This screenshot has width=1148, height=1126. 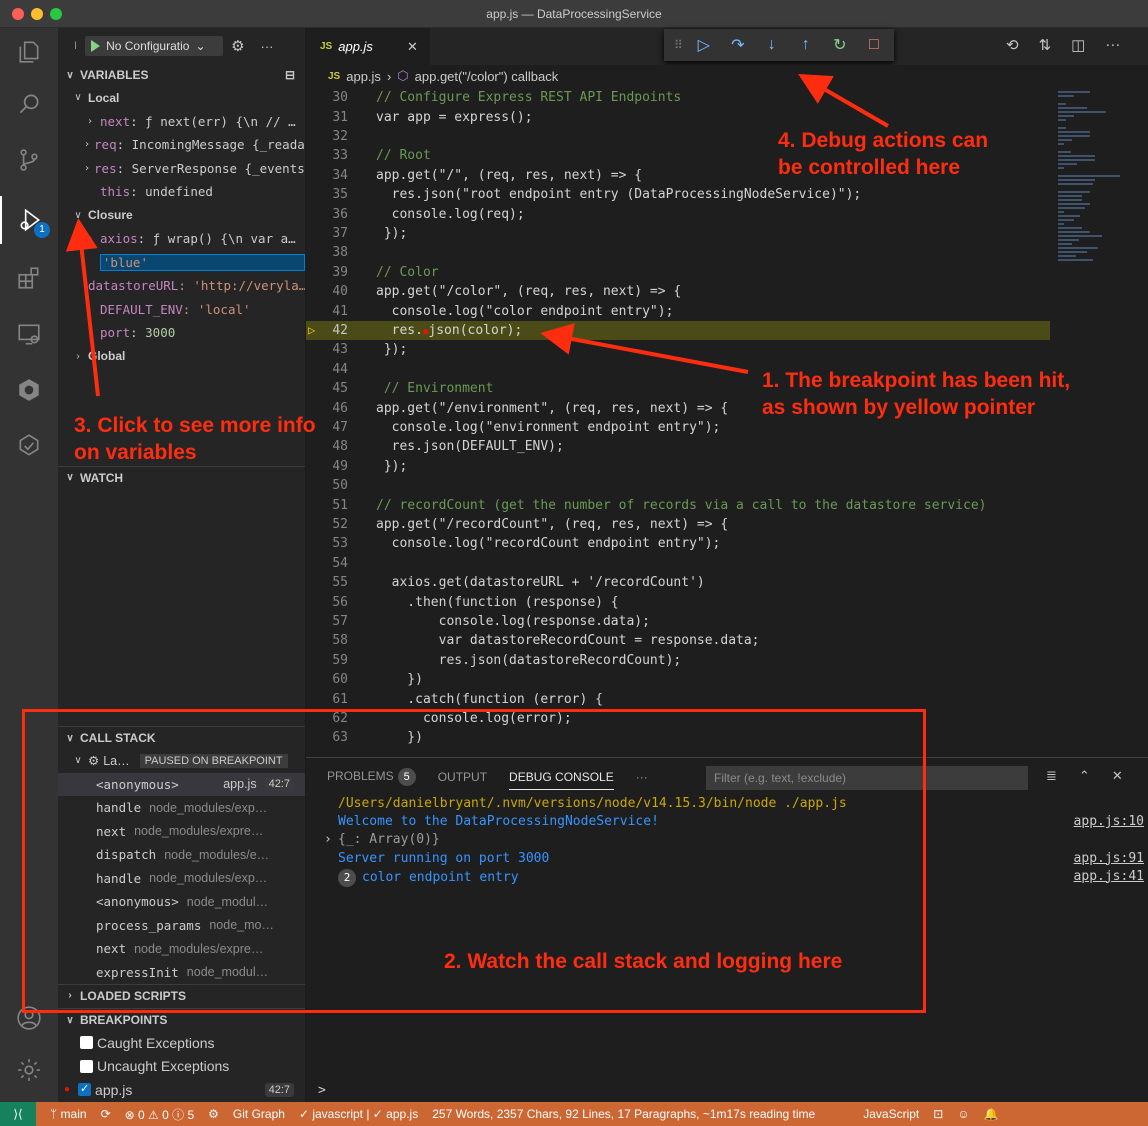 What do you see at coordinates (1109, 858) in the screenshot?
I see `console-source-link: app.js:91` at bounding box center [1109, 858].